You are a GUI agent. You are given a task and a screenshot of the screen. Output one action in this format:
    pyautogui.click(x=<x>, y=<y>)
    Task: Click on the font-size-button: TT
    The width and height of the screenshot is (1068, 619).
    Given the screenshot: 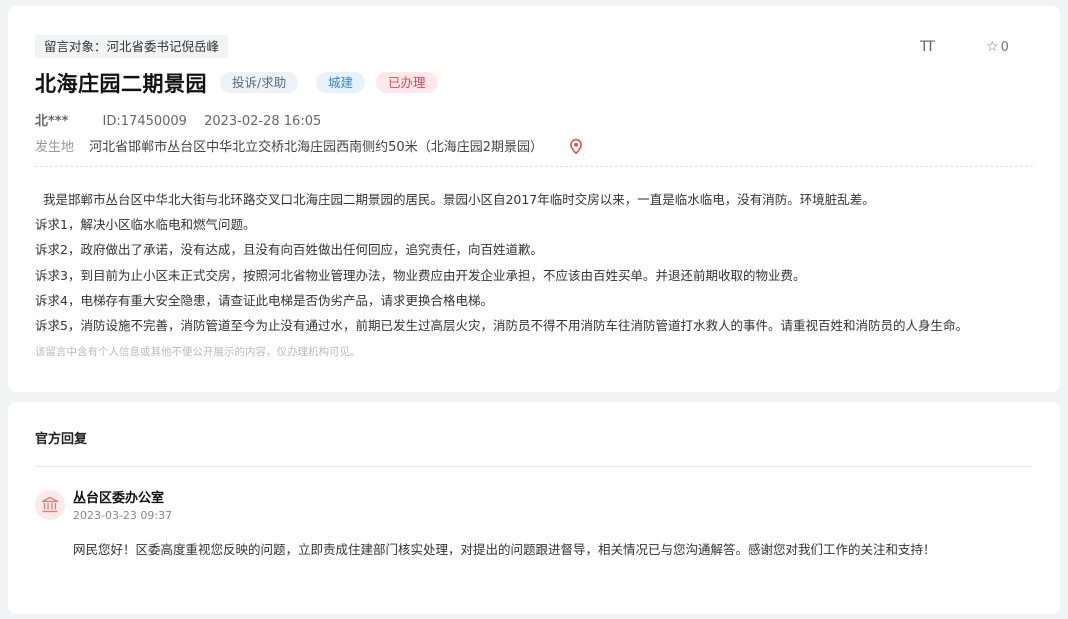 What is the action you would take?
    pyautogui.click(x=927, y=47)
    